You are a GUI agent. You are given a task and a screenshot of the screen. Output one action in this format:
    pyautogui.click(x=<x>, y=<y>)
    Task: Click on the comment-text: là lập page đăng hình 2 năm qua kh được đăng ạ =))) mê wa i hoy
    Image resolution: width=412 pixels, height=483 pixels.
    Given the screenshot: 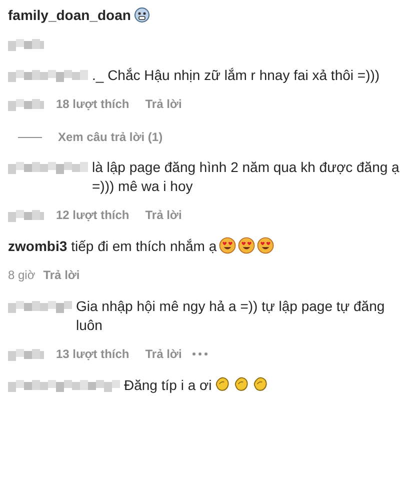 What is the action you would take?
    pyautogui.click(x=246, y=177)
    